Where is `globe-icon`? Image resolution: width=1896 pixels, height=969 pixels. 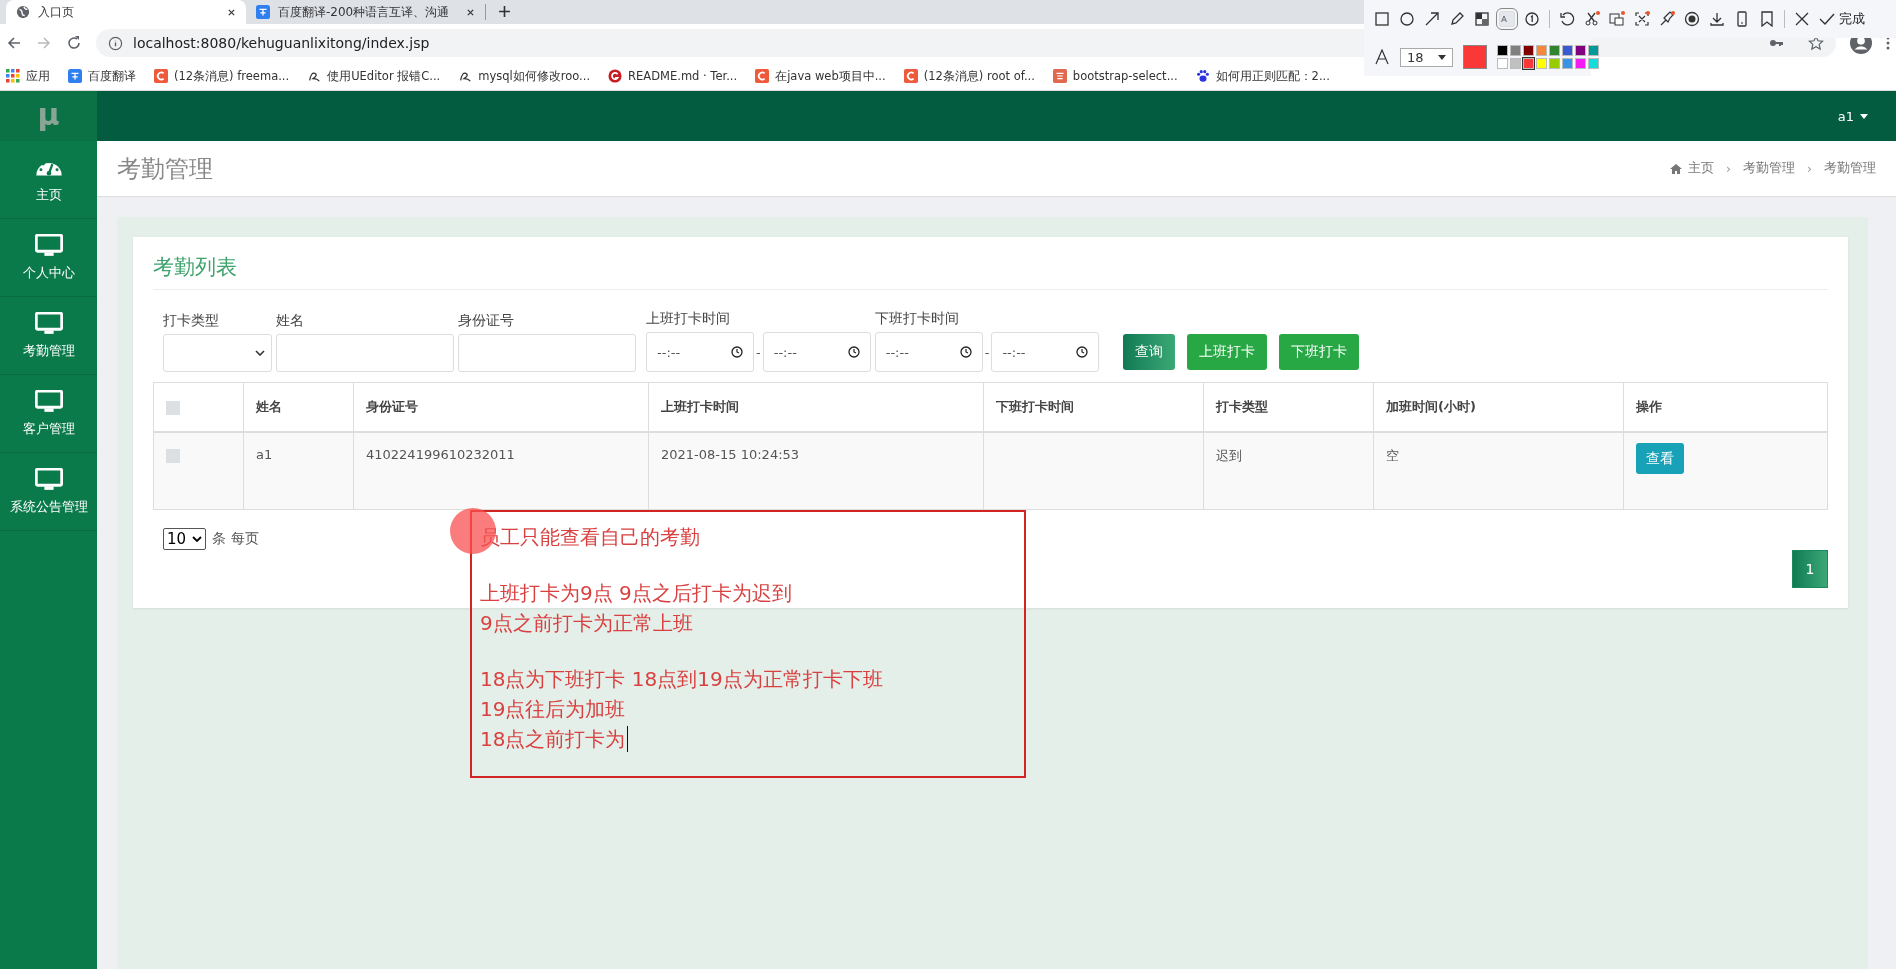
globe-icon is located at coordinates (23, 12).